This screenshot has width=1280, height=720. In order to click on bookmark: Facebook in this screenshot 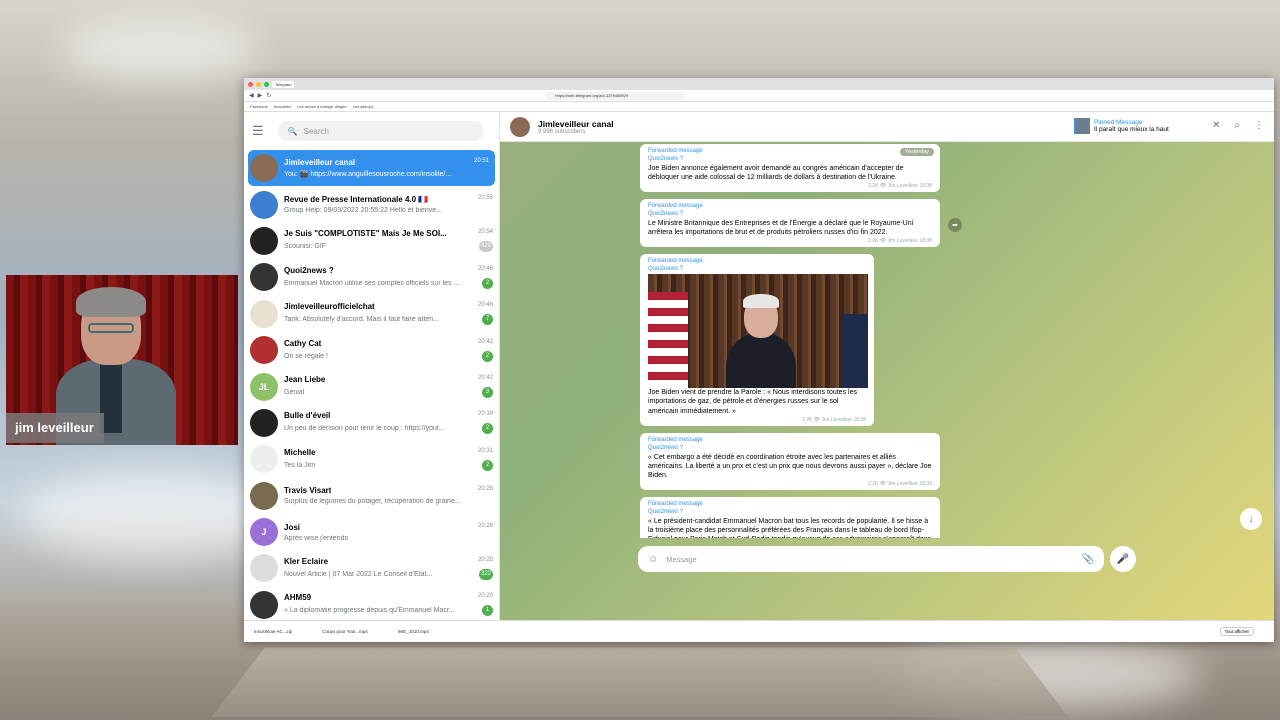, I will do `click(259, 106)`.